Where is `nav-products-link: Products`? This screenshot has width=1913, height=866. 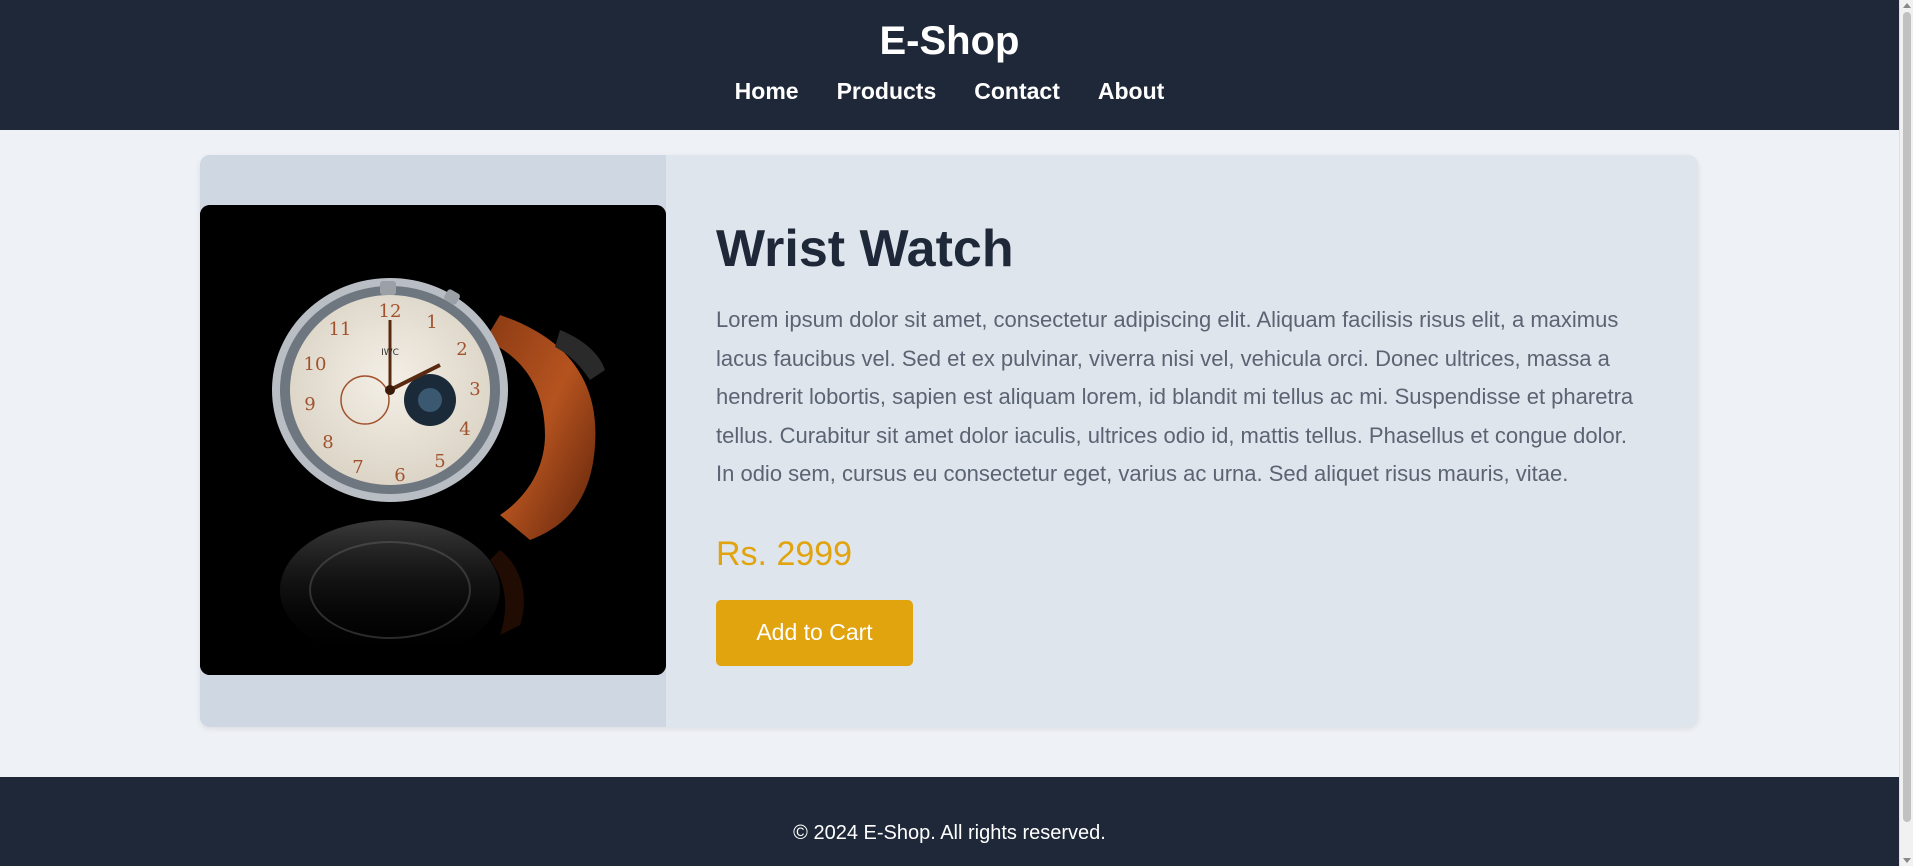
nav-products-link: Products is located at coordinates (887, 91).